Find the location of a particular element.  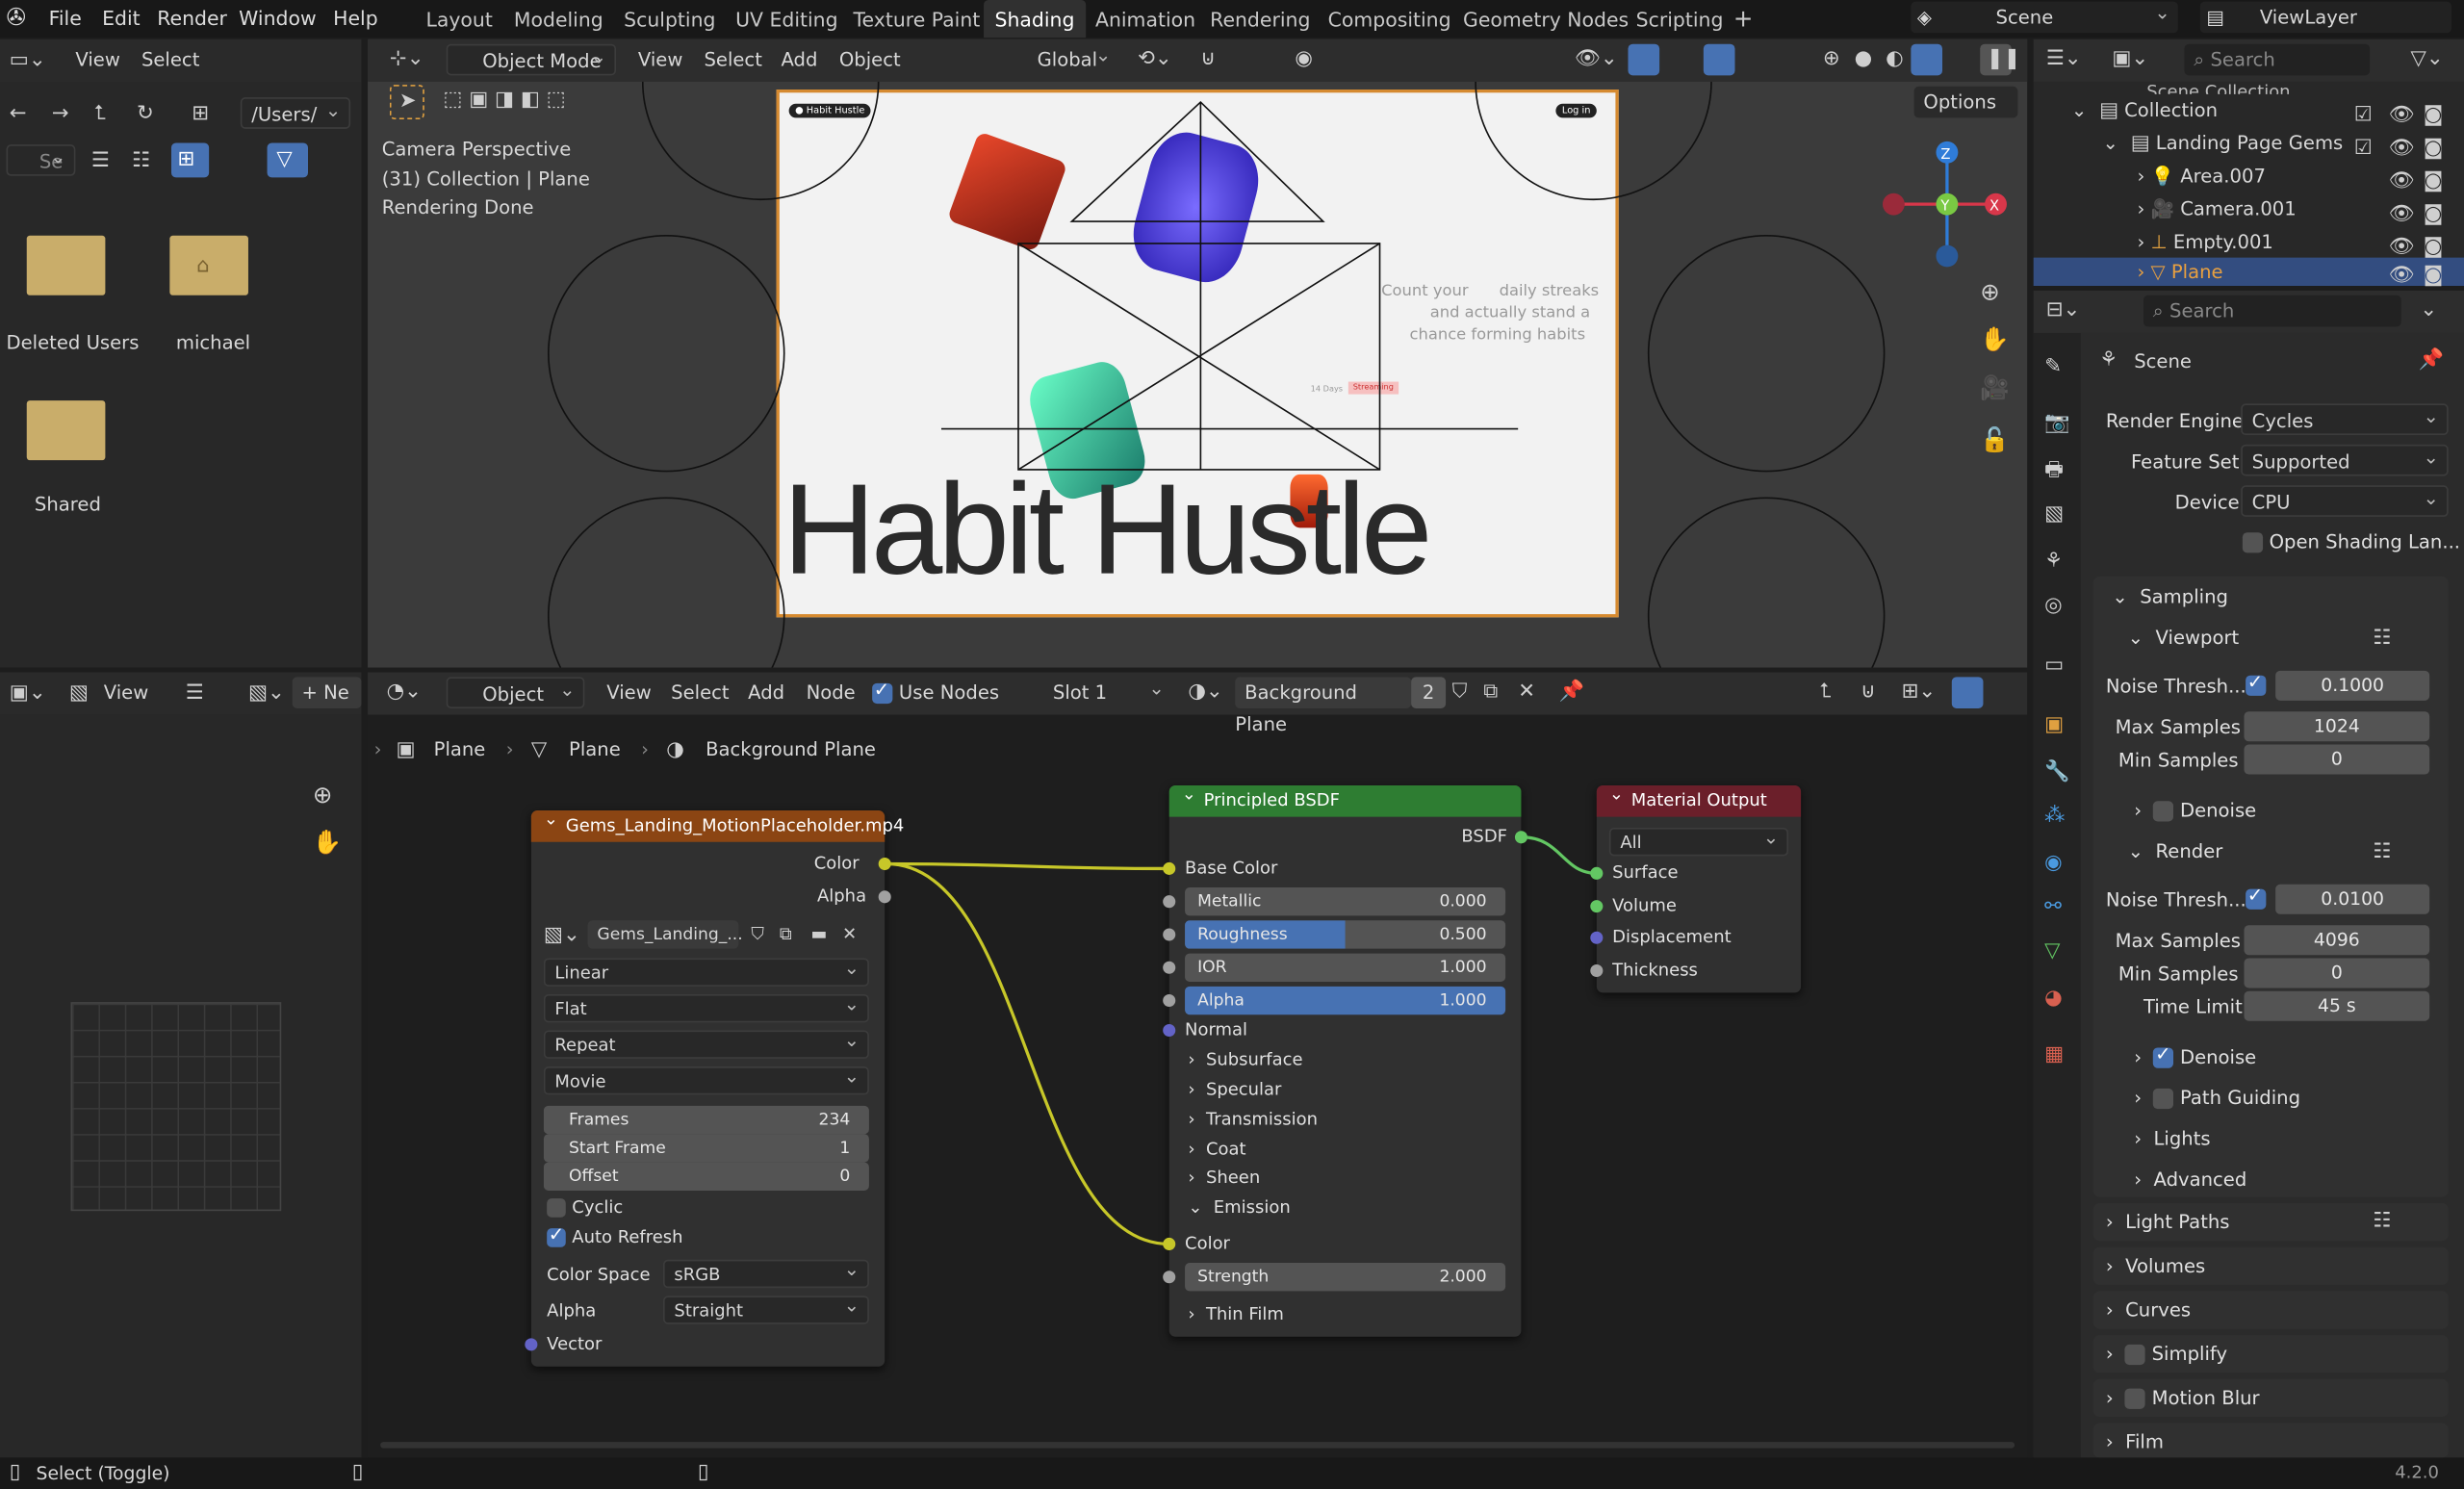

path-guiding-subpanel: › Path Guiding is located at coordinates (2217, 1098).